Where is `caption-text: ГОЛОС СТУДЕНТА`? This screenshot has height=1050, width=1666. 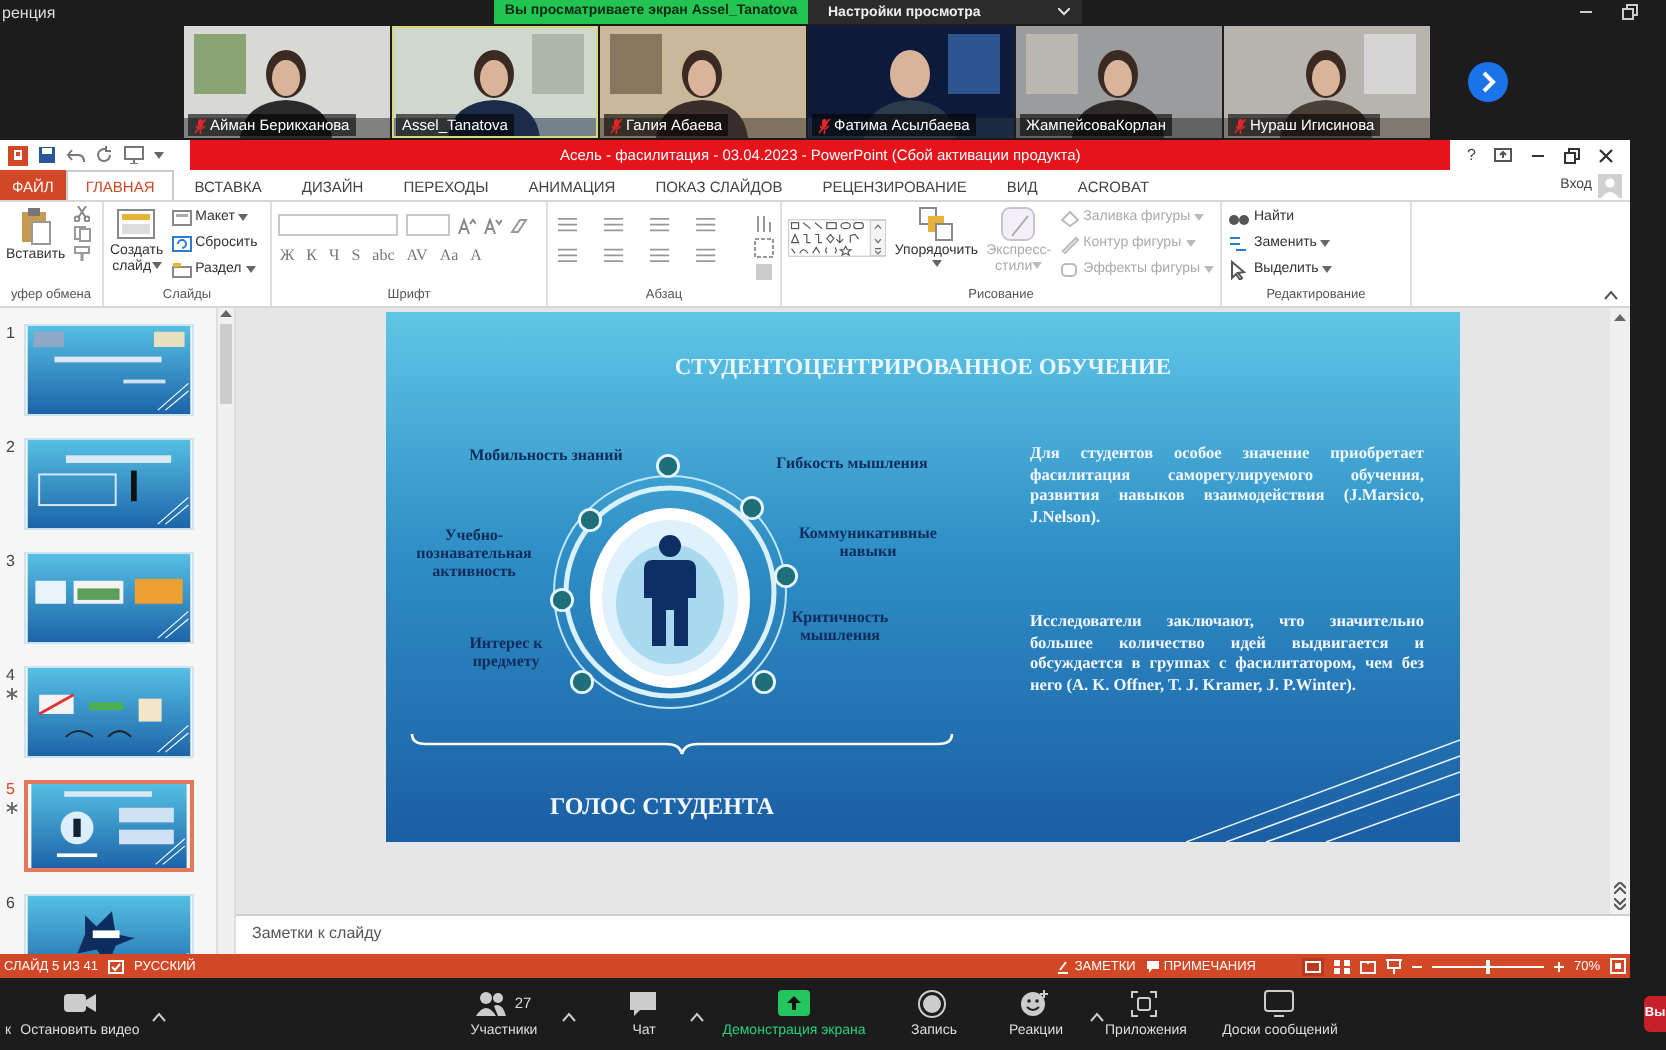
caption-text: ГОЛОС СТУДЕНТА is located at coordinates (662, 807).